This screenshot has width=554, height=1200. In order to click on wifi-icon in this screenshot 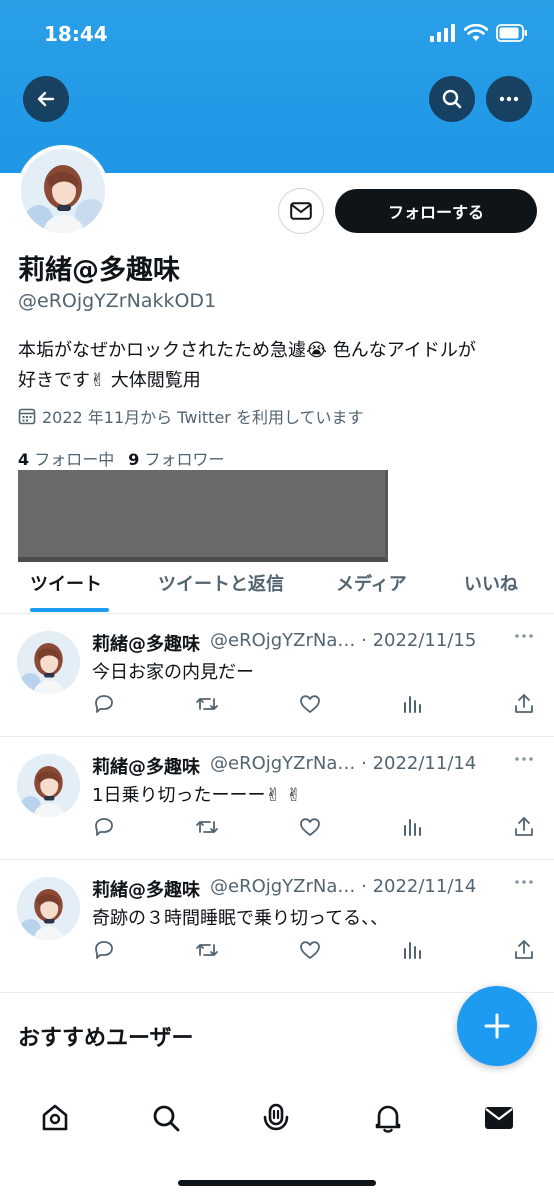, I will do `click(476, 32)`.